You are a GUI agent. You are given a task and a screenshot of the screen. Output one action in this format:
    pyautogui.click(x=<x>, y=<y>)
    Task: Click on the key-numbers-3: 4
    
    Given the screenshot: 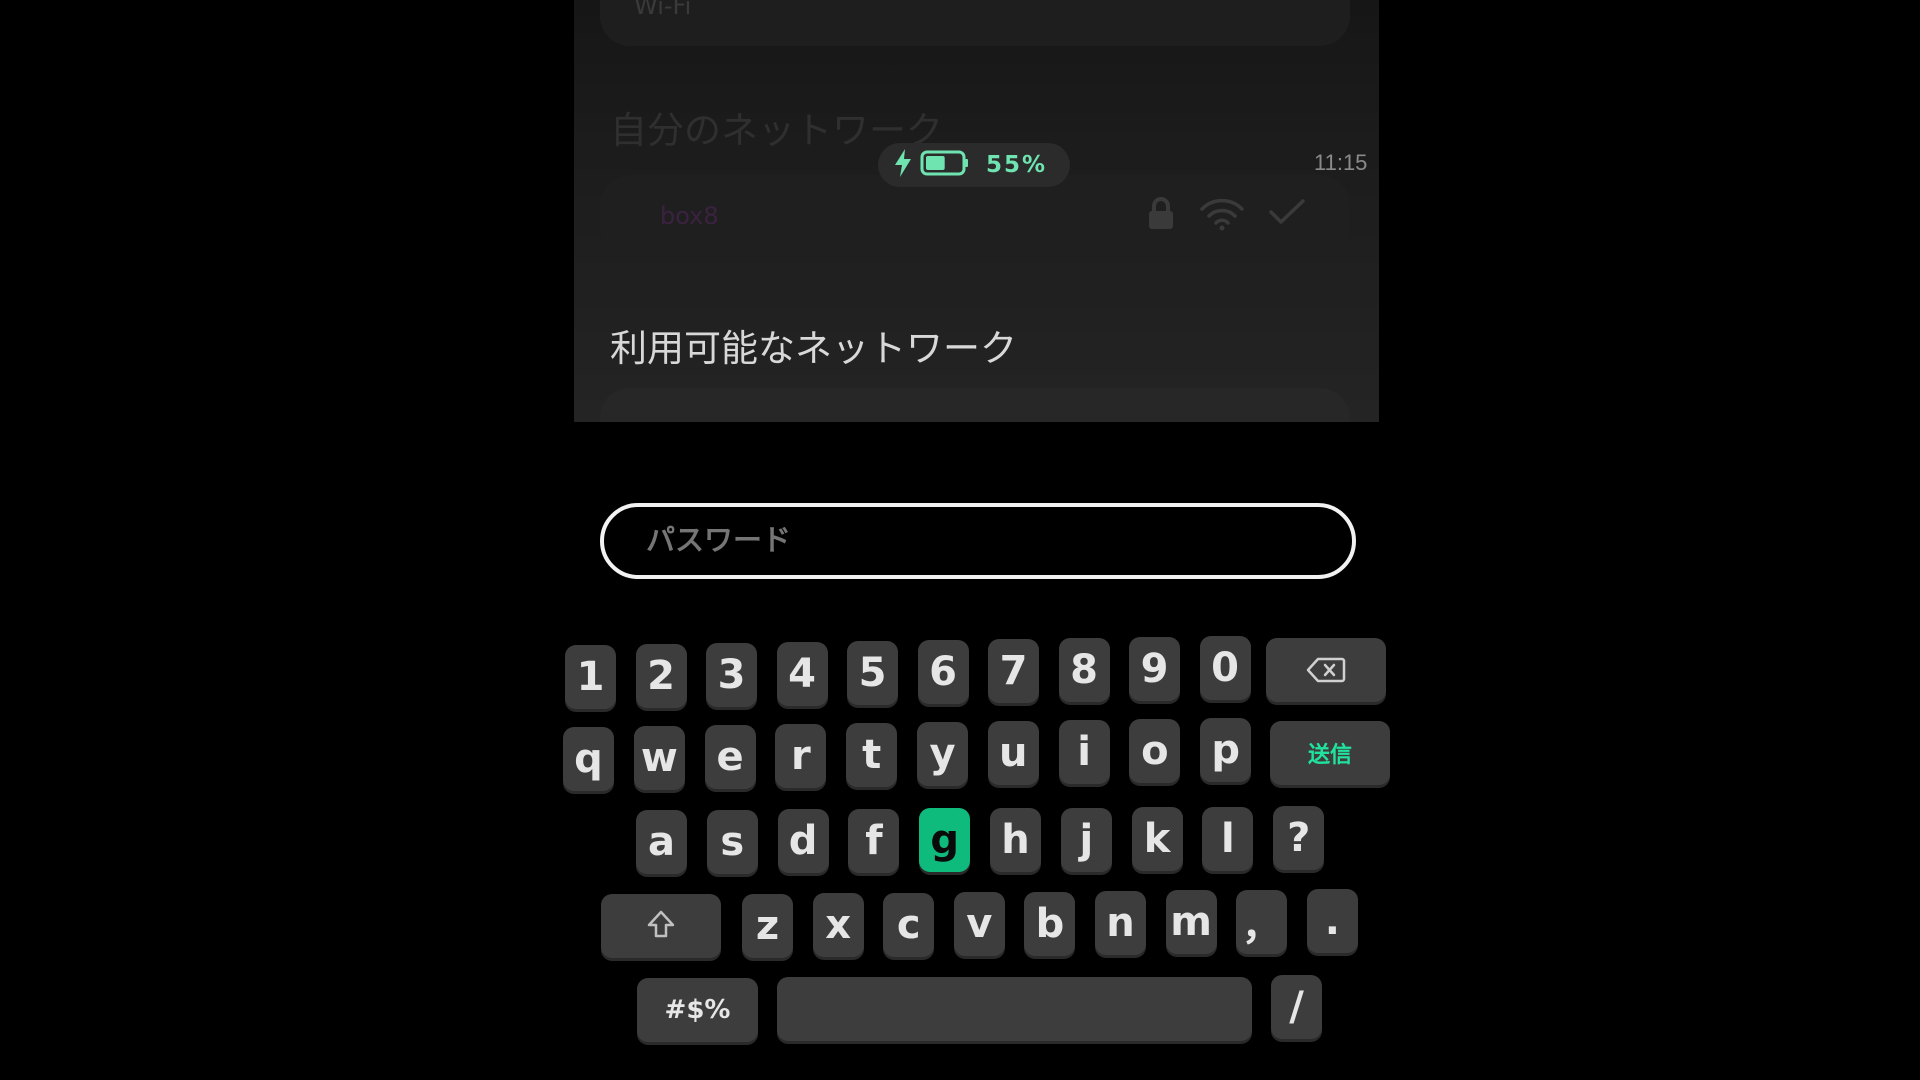 What is the action you would take?
    pyautogui.click(x=802, y=674)
    